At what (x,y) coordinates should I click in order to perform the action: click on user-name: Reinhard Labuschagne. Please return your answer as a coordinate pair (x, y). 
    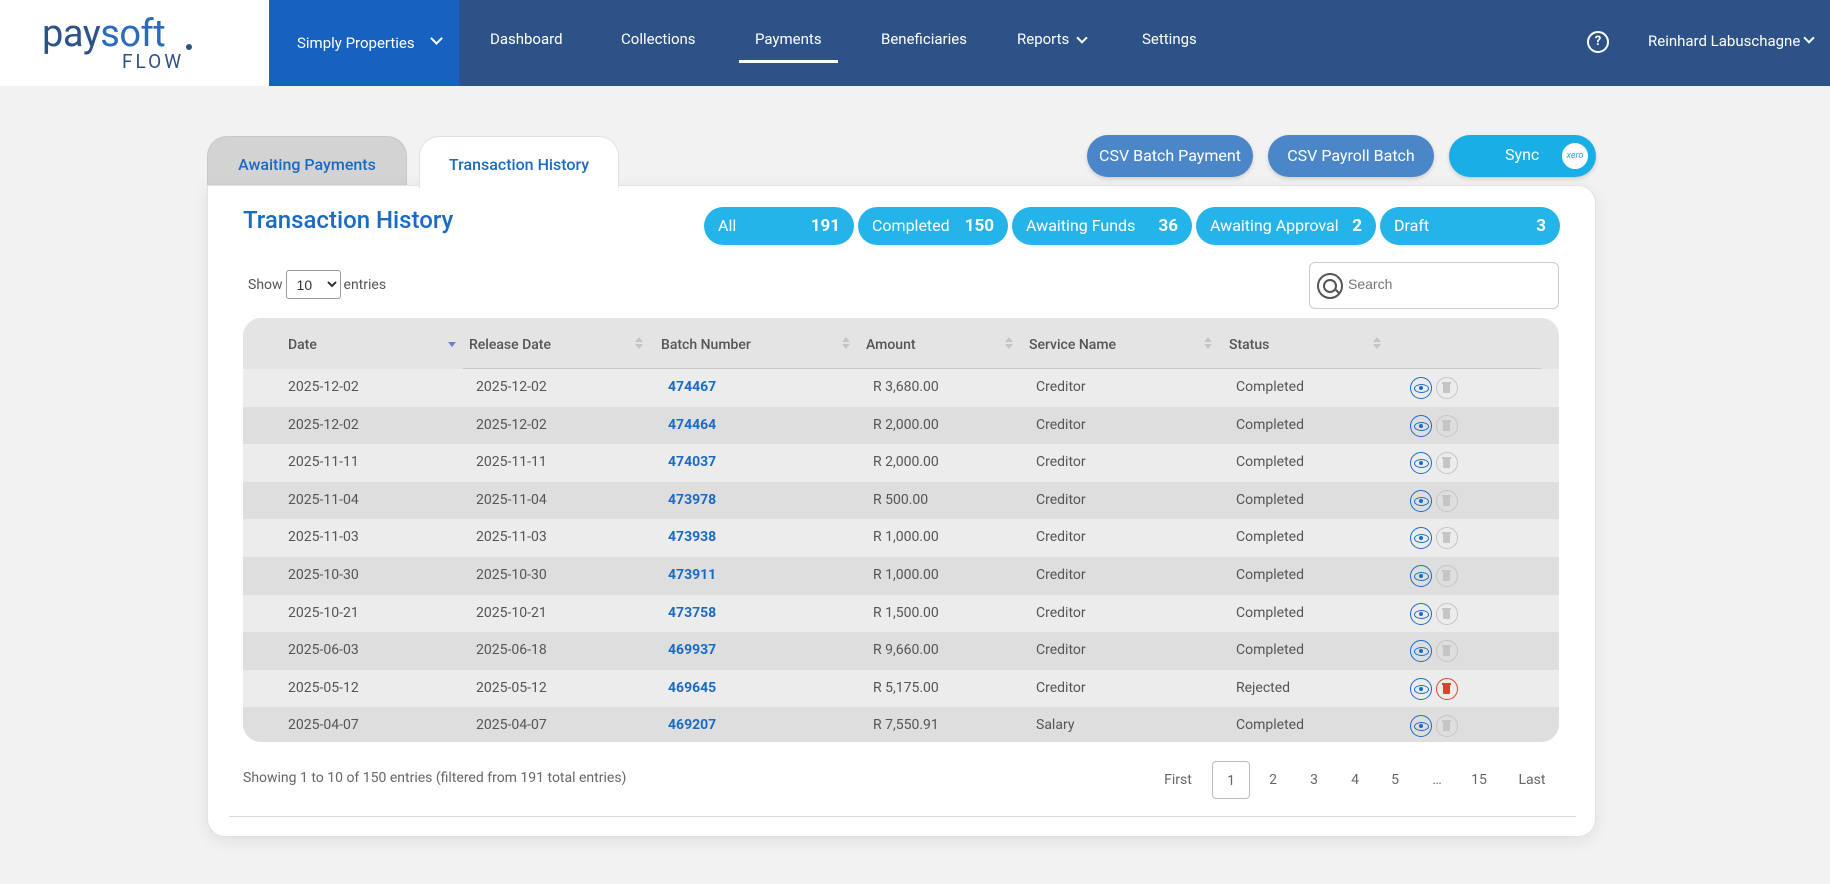
    Looking at the image, I should click on (1724, 41).